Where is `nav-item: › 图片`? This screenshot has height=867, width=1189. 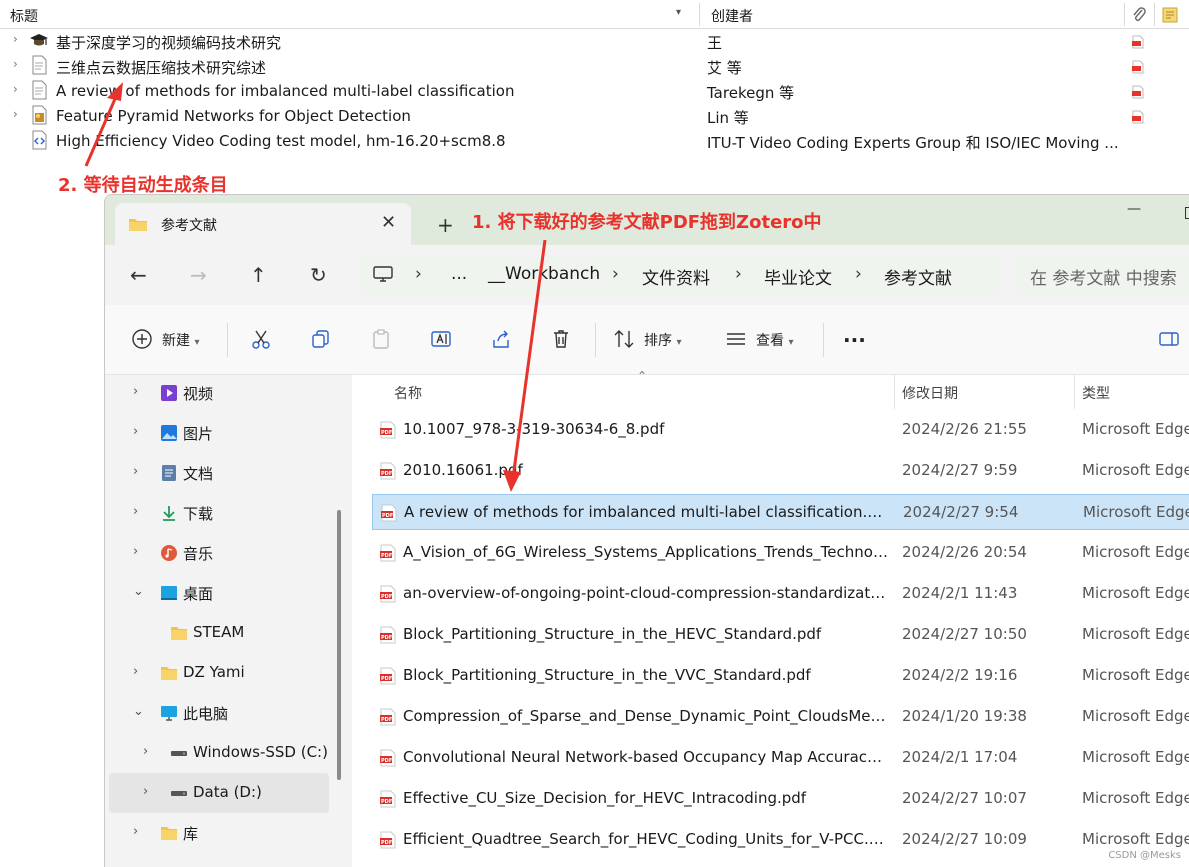 nav-item: › 图片 is located at coordinates (228, 433).